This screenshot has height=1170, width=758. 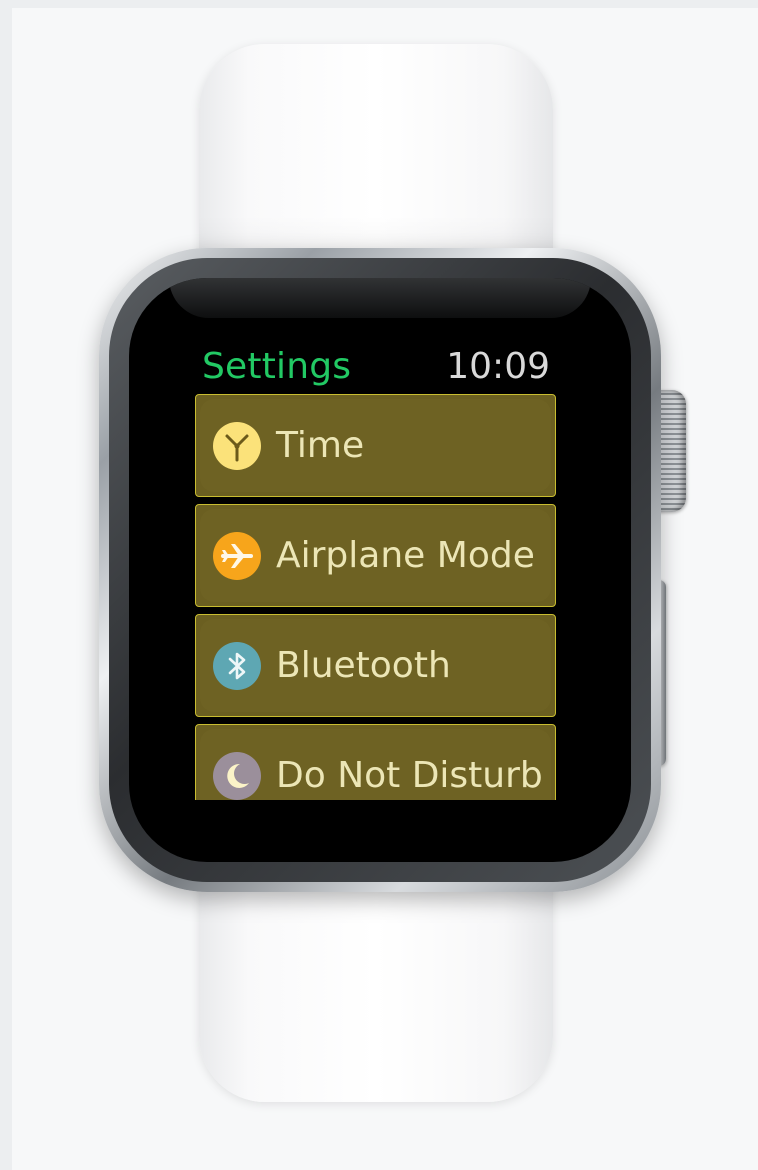 What do you see at coordinates (409, 775) in the screenshot?
I see `settings-item-label: Do Not Disturb` at bounding box center [409, 775].